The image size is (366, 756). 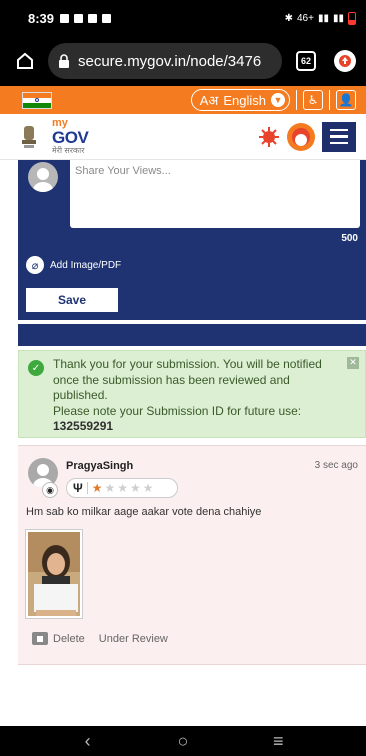 I want to click on recents-icon: ≡, so click(x=278, y=741).